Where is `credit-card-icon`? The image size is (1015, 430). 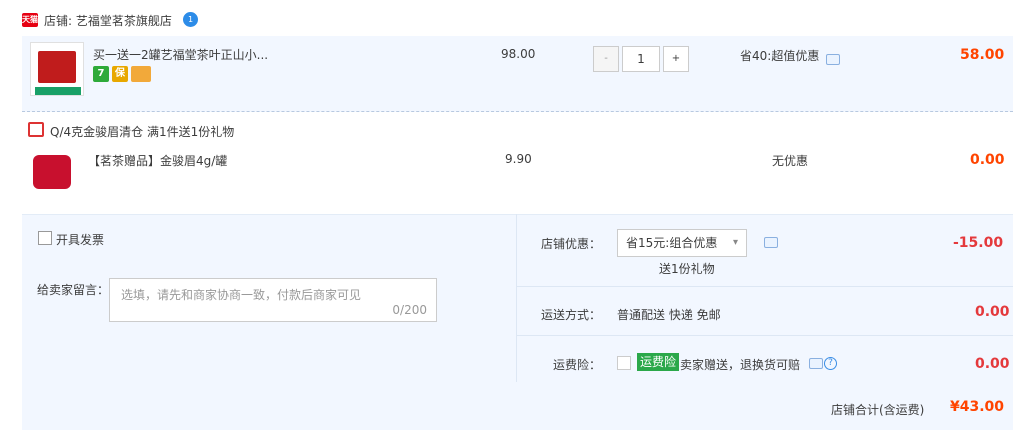
credit-card-icon is located at coordinates (141, 74).